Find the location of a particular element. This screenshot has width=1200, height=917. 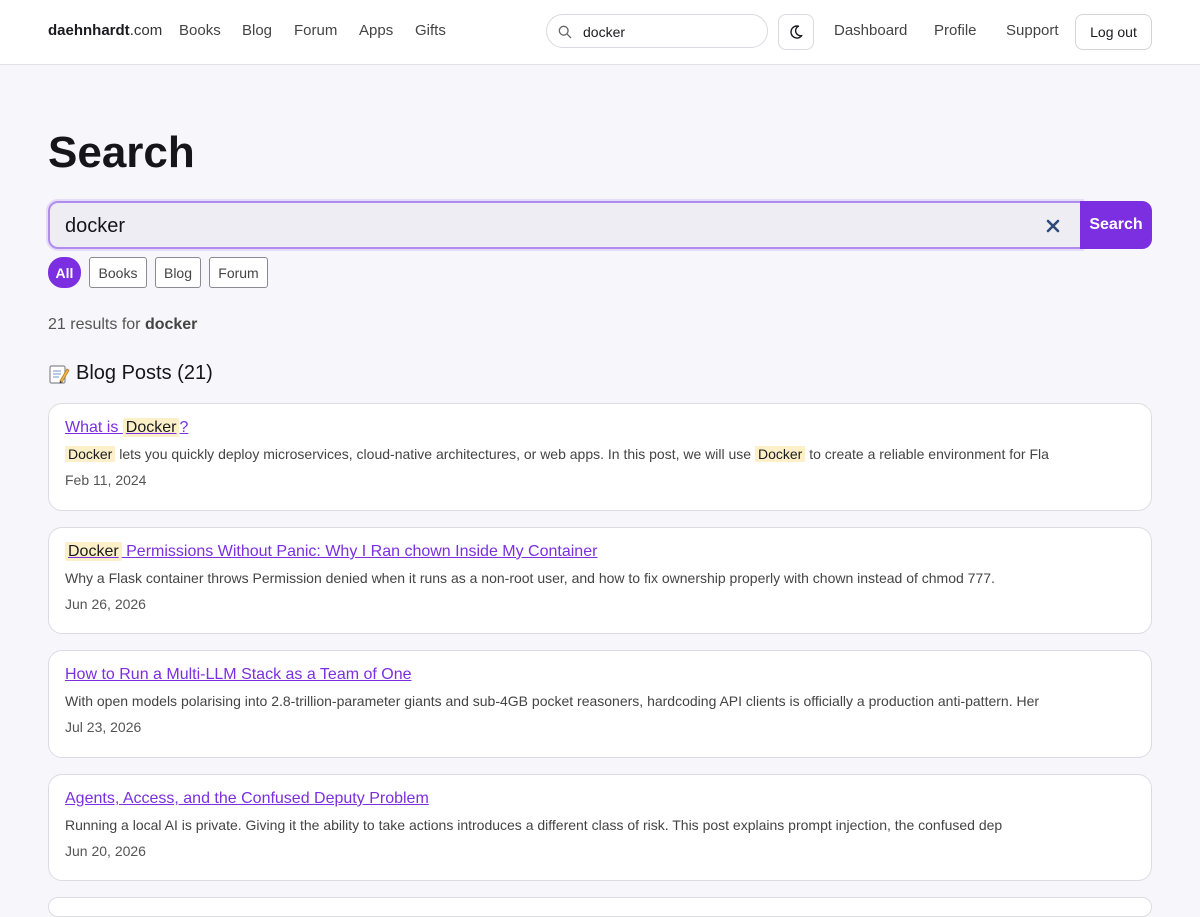

result-date: Feb 11, 2024 is located at coordinates (106, 480).